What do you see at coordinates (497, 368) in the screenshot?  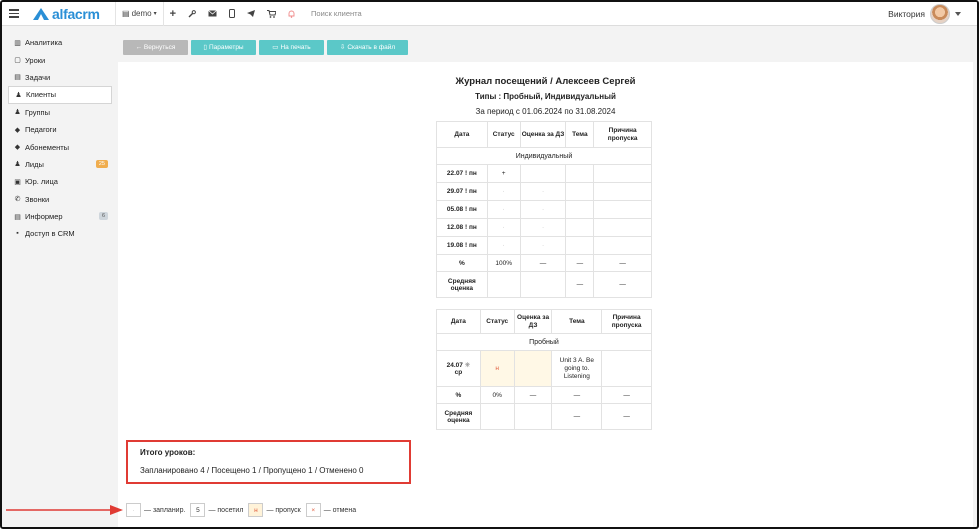 I see `status-cell: н` at bounding box center [497, 368].